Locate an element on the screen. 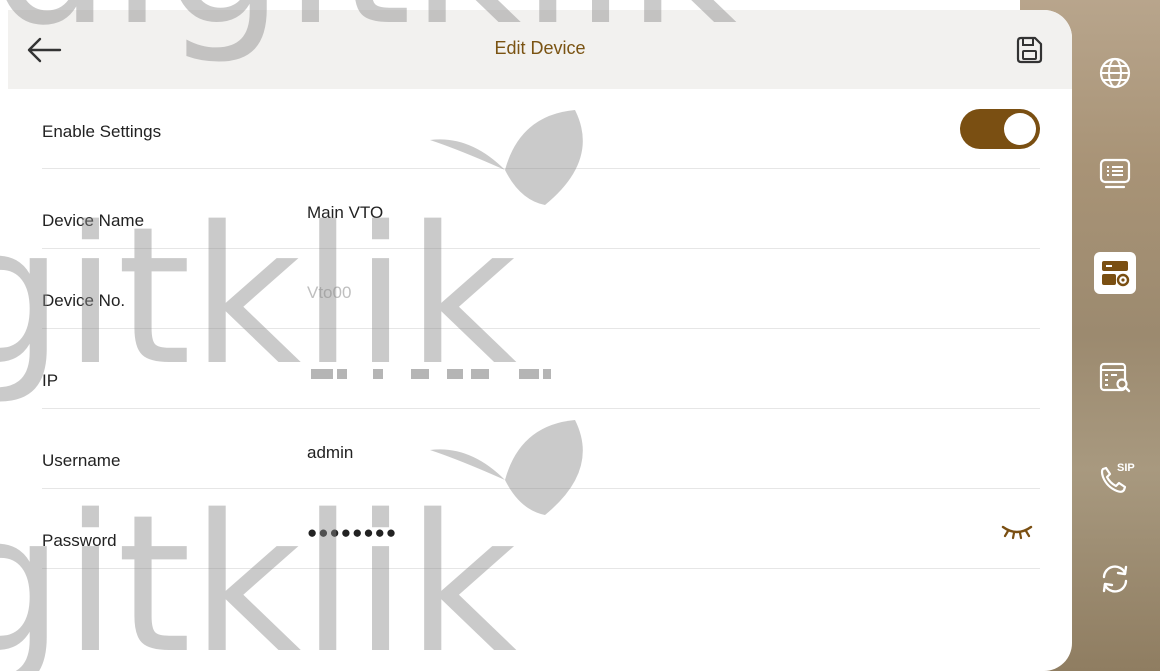 The image size is (1160, 671). globe-icon is located at coordinates (1115, 73).